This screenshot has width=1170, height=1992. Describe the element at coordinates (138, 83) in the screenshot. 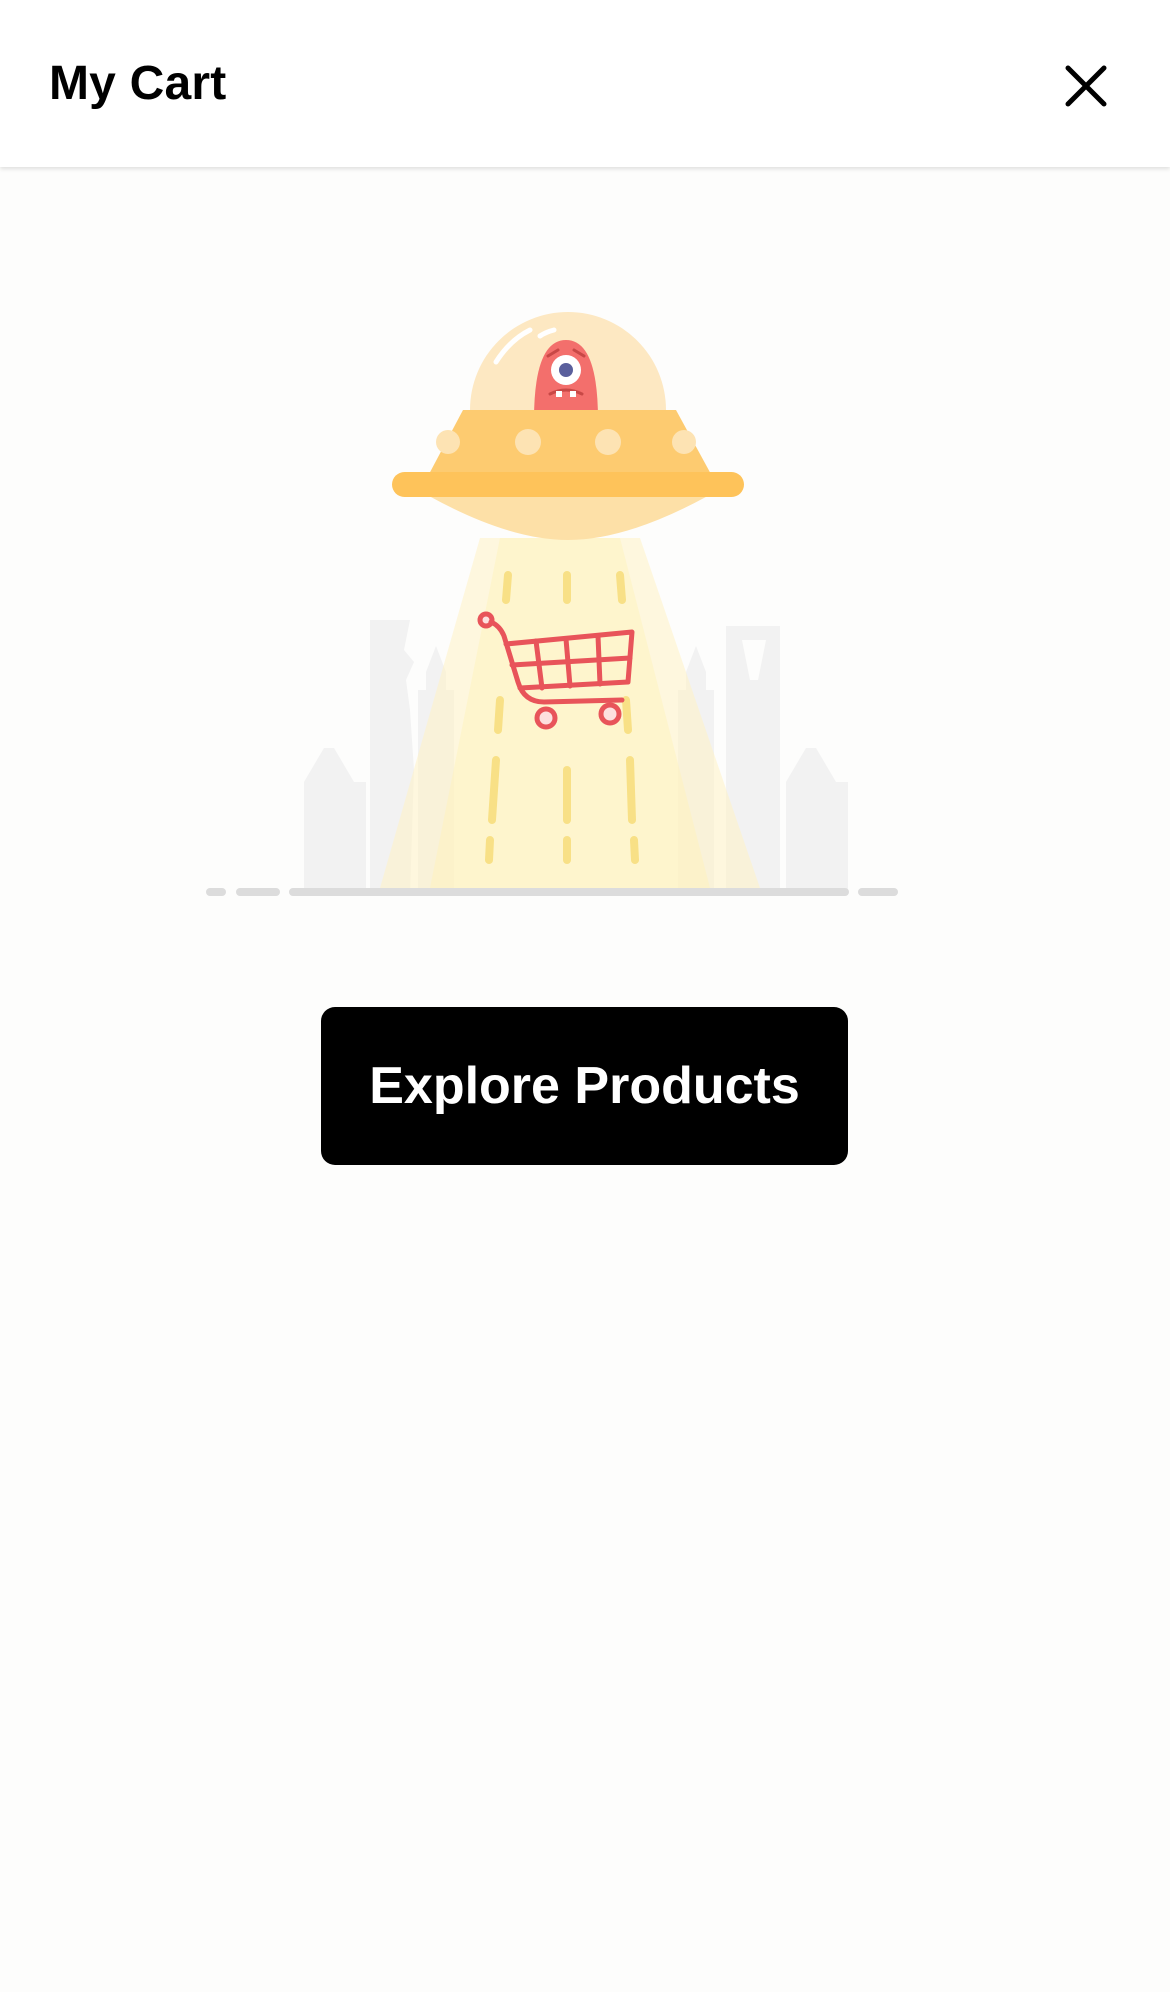

I see `page-title: My Cart` at that location.